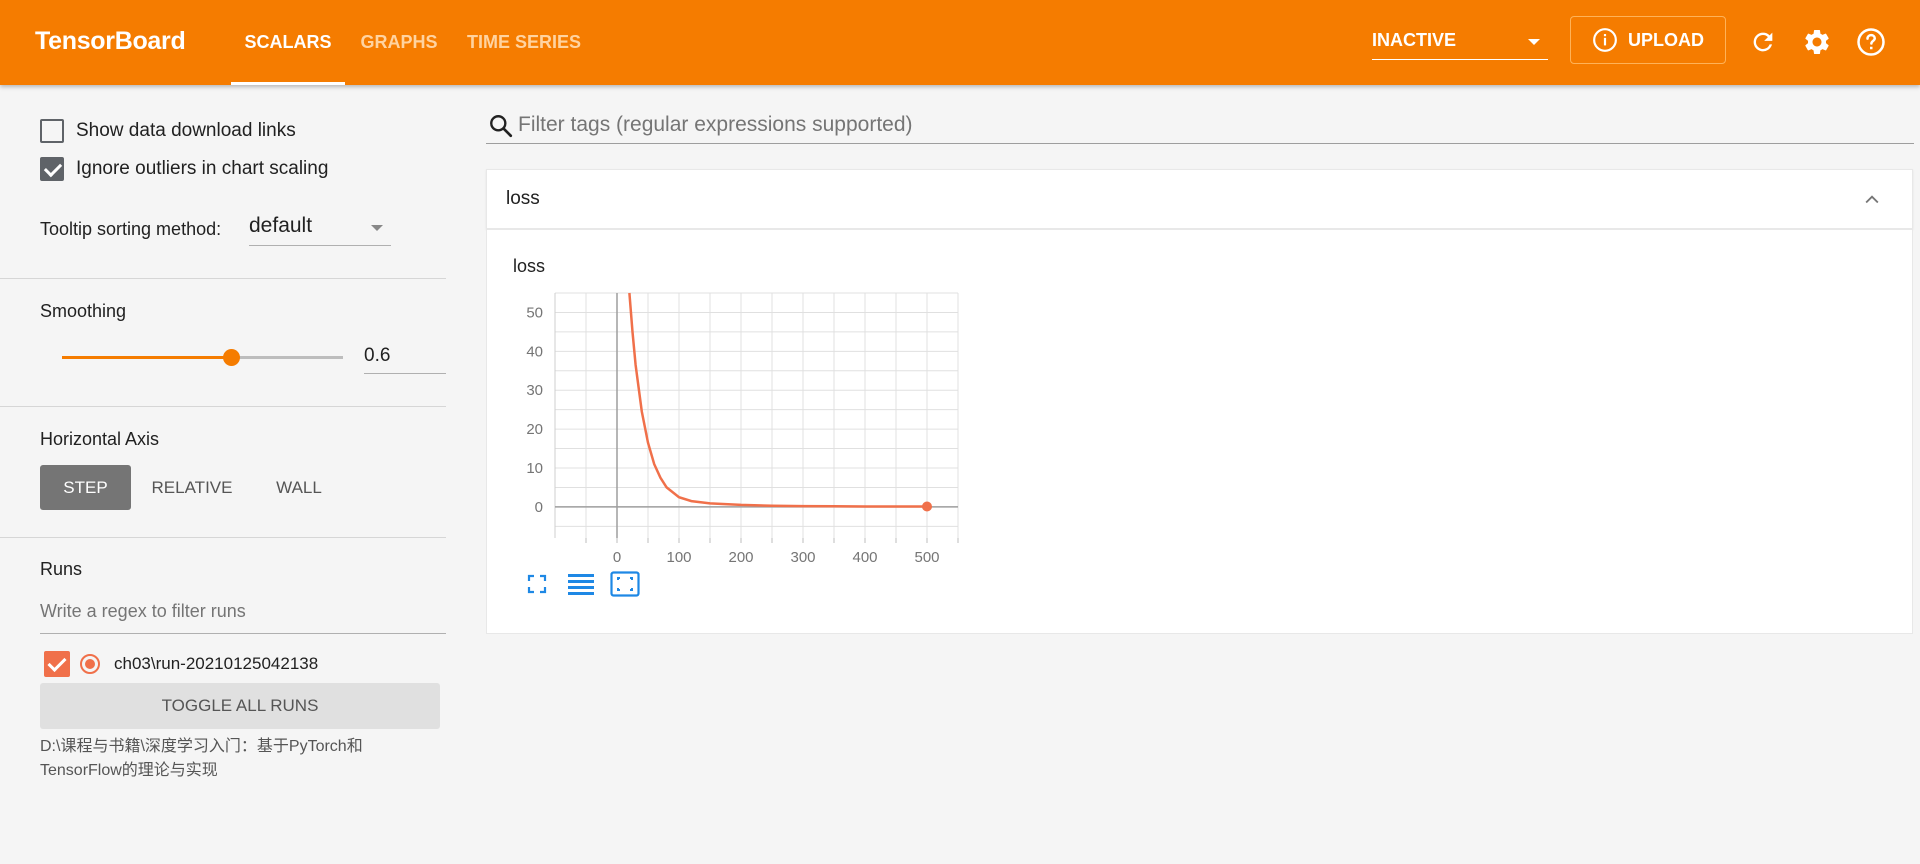 This screenshot has height=864, width=1920. What do you see at coordinates (131, 229) in the screenshot?
I see `tooltip-sorting-label: Tooltip sorting method:` at bounding box center [131, 229].